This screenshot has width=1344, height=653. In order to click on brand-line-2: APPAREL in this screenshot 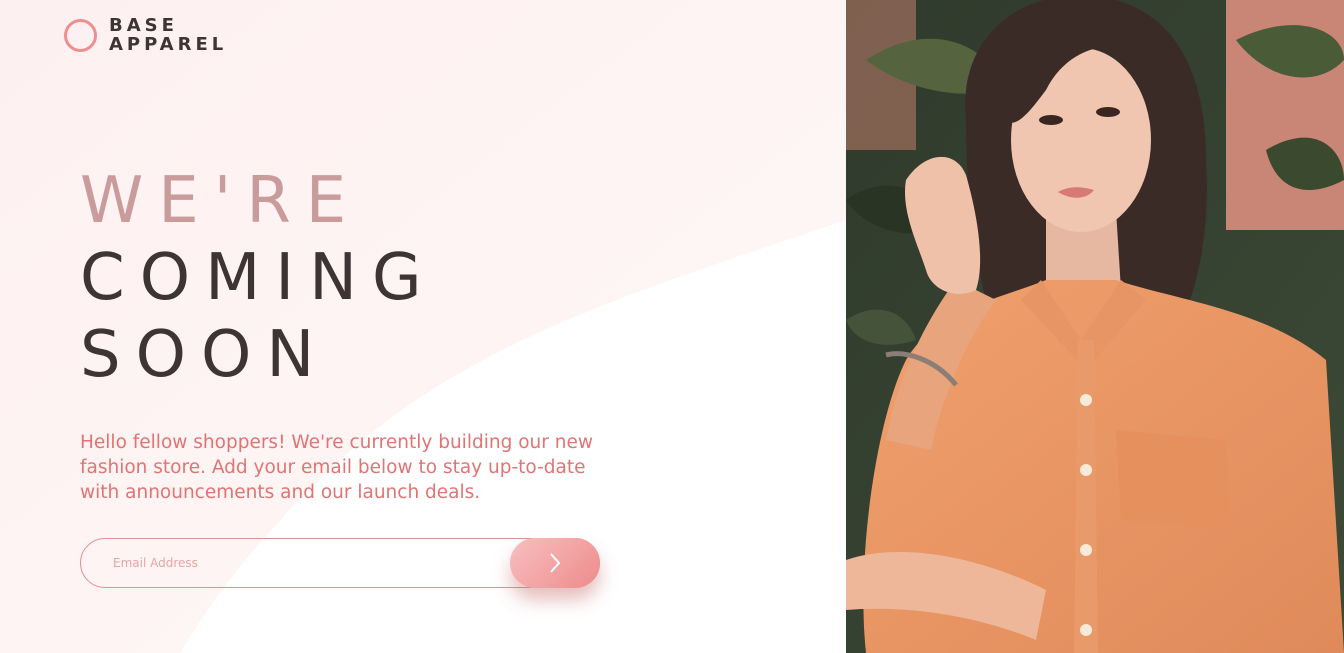, I will do `click(168, 44)`.